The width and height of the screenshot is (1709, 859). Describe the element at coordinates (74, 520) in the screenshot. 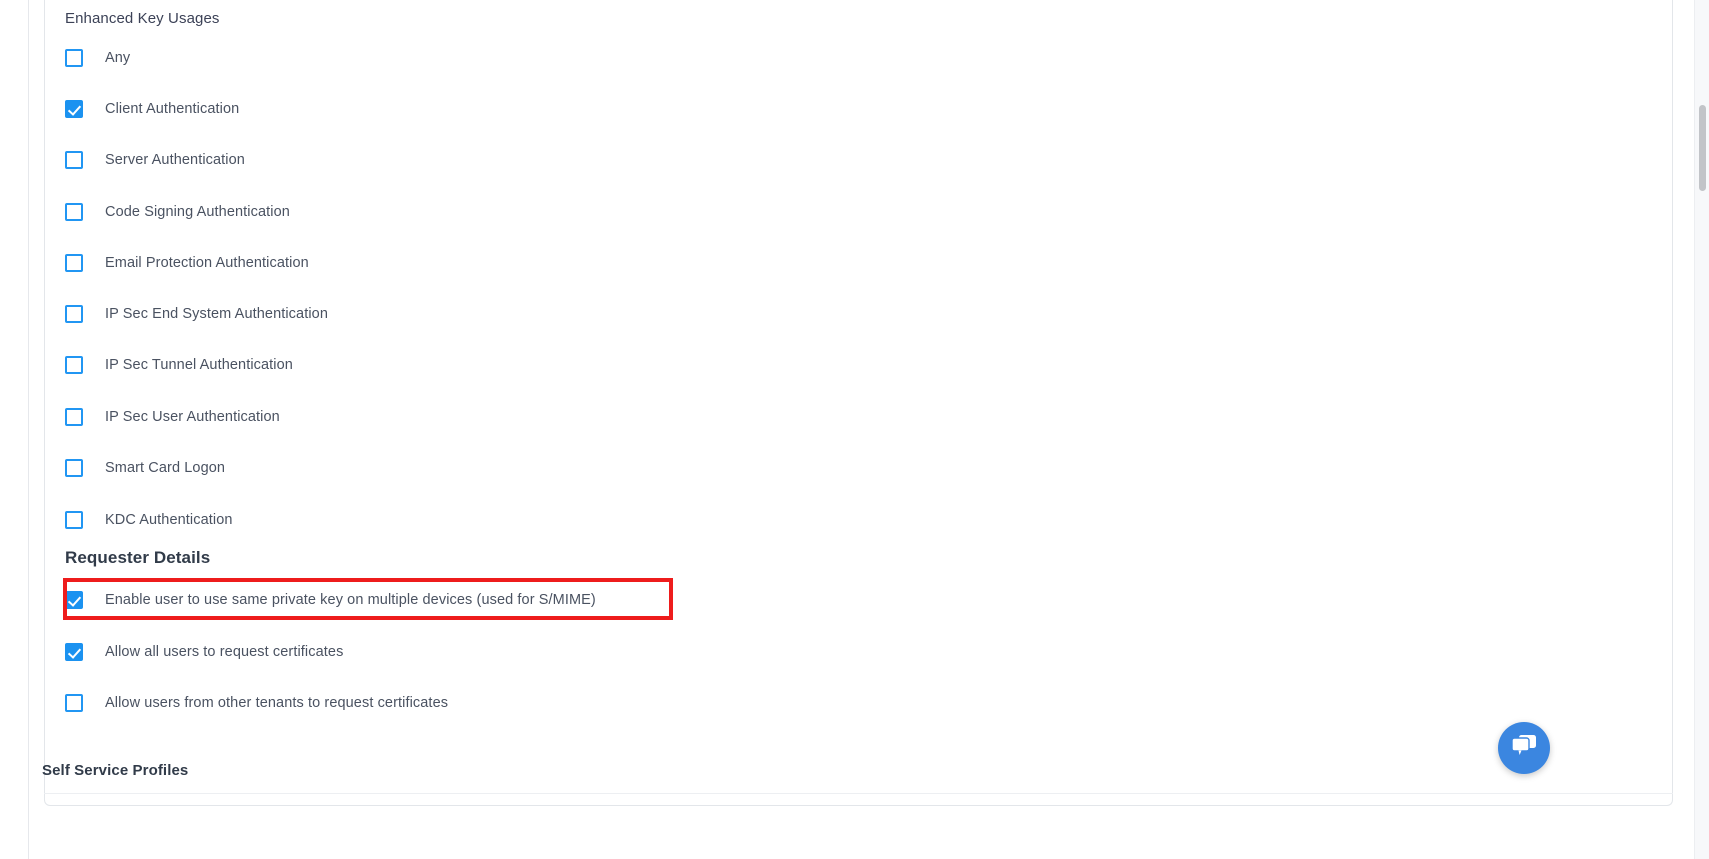

I see `checkbox-kdc-authentication` at that location.